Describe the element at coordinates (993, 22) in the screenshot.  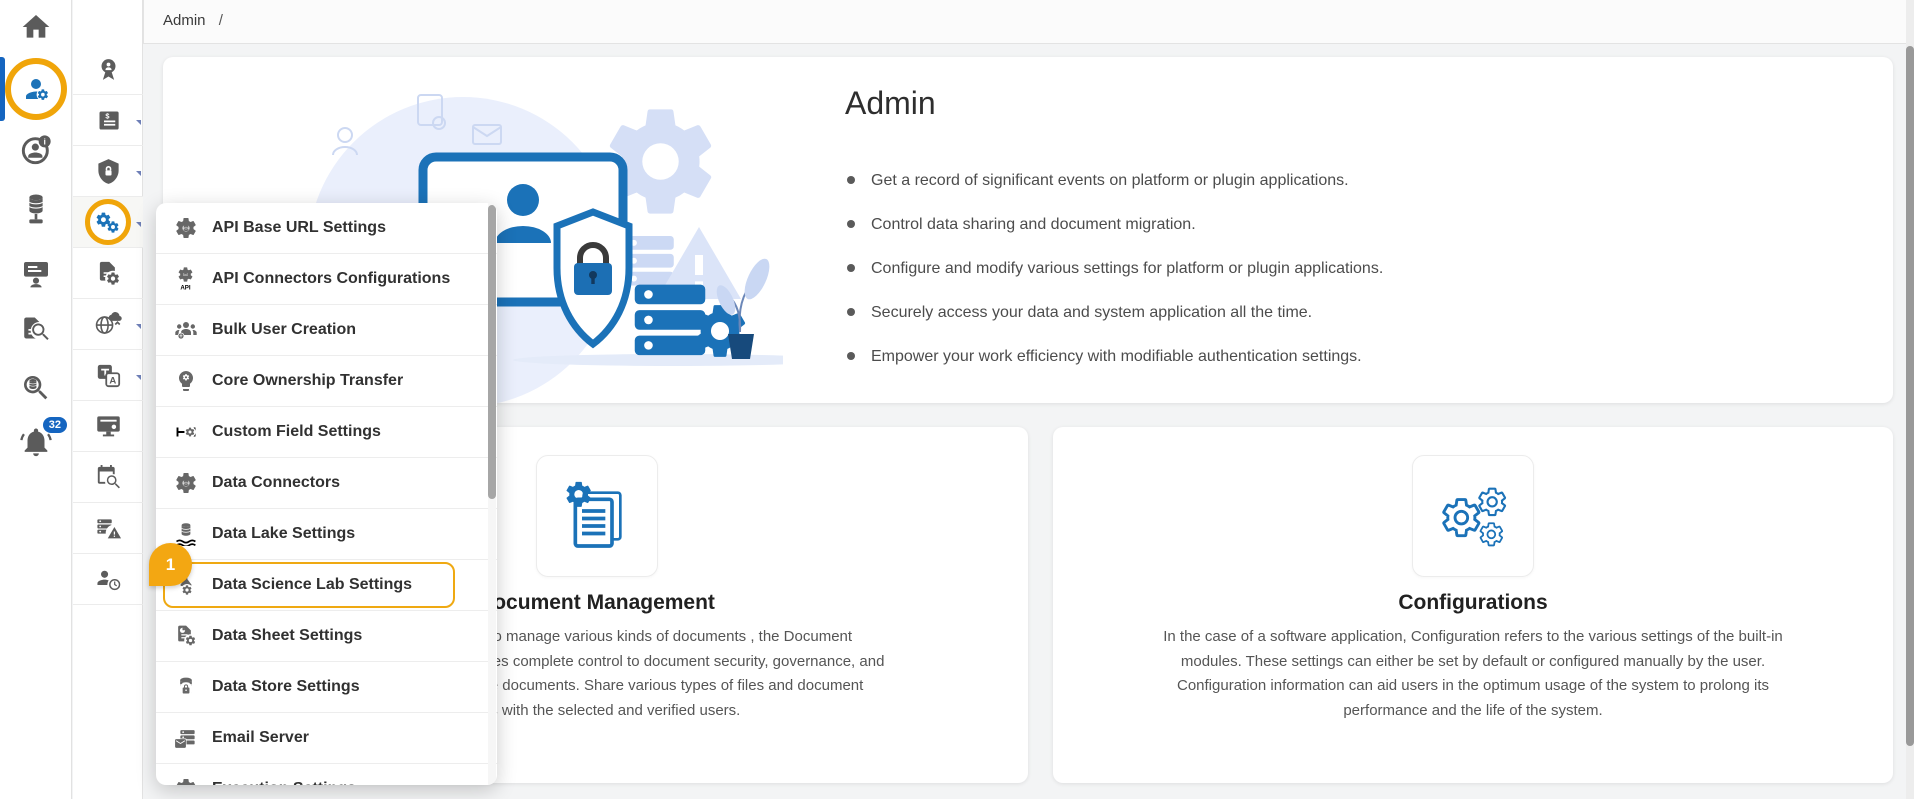
I see `topbar: Admin /` at that location.